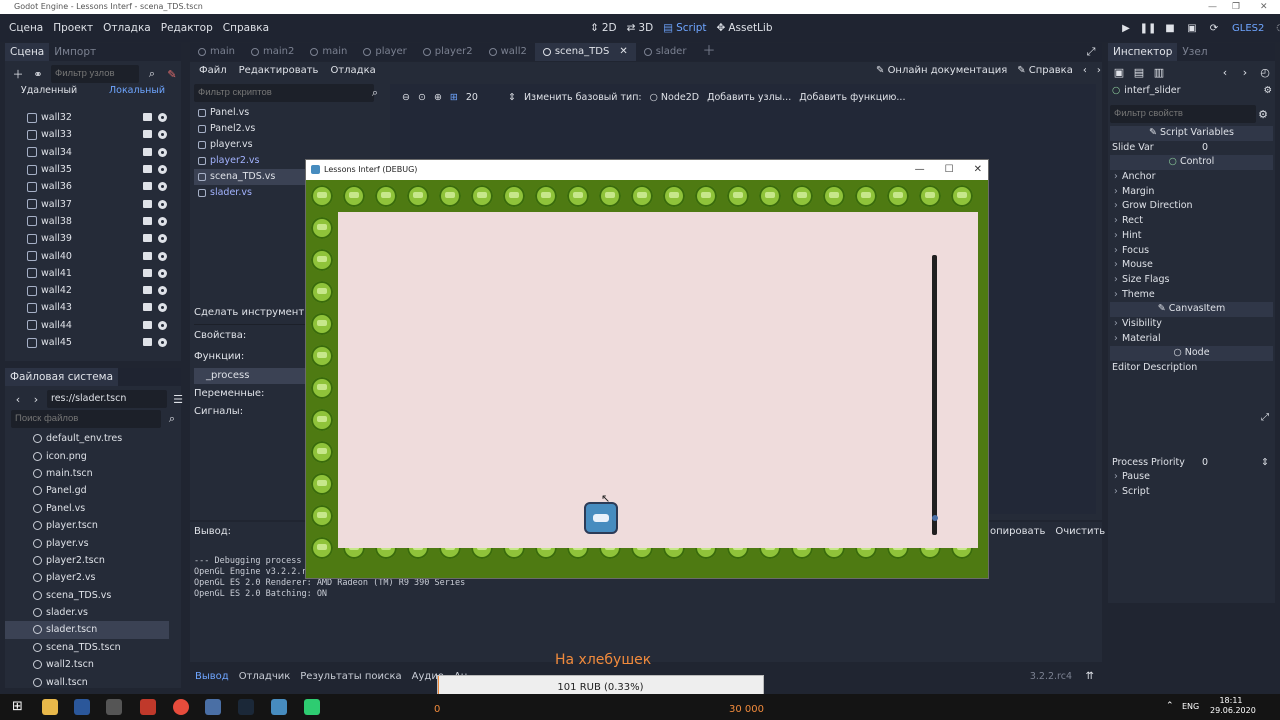 This screenshot has width=1280, height=720. What do you see at coordinates (640, 28) in the screenshot?
I see `workspace-3d-button: ⇄ 3D` at bounding box center [640, 28].